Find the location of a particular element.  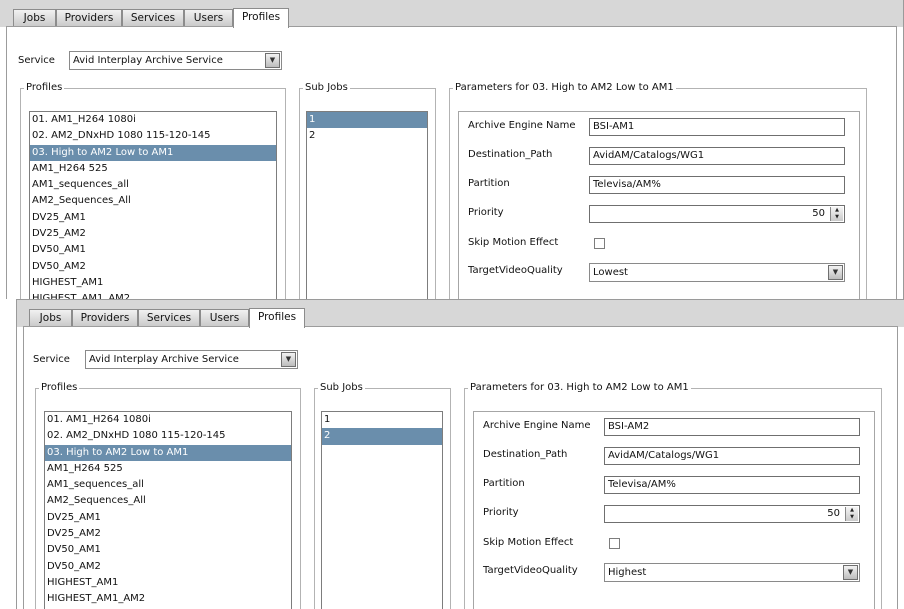

subjob-item-selected: 2 is located at coordinates (382, 436).